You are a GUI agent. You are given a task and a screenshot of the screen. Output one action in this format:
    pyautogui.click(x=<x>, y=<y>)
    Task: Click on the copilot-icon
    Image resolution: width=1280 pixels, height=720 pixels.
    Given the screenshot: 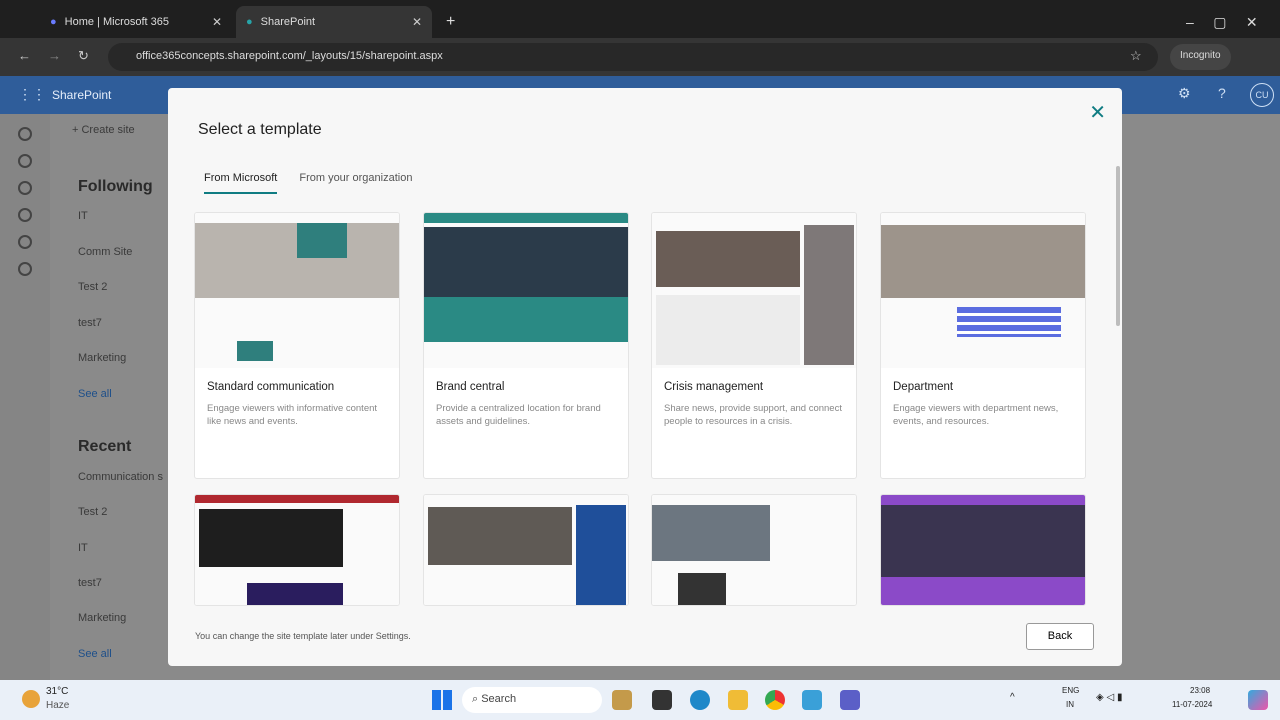 What is the action you would take?
    pyautogui.click(x=1258, y=700)
    